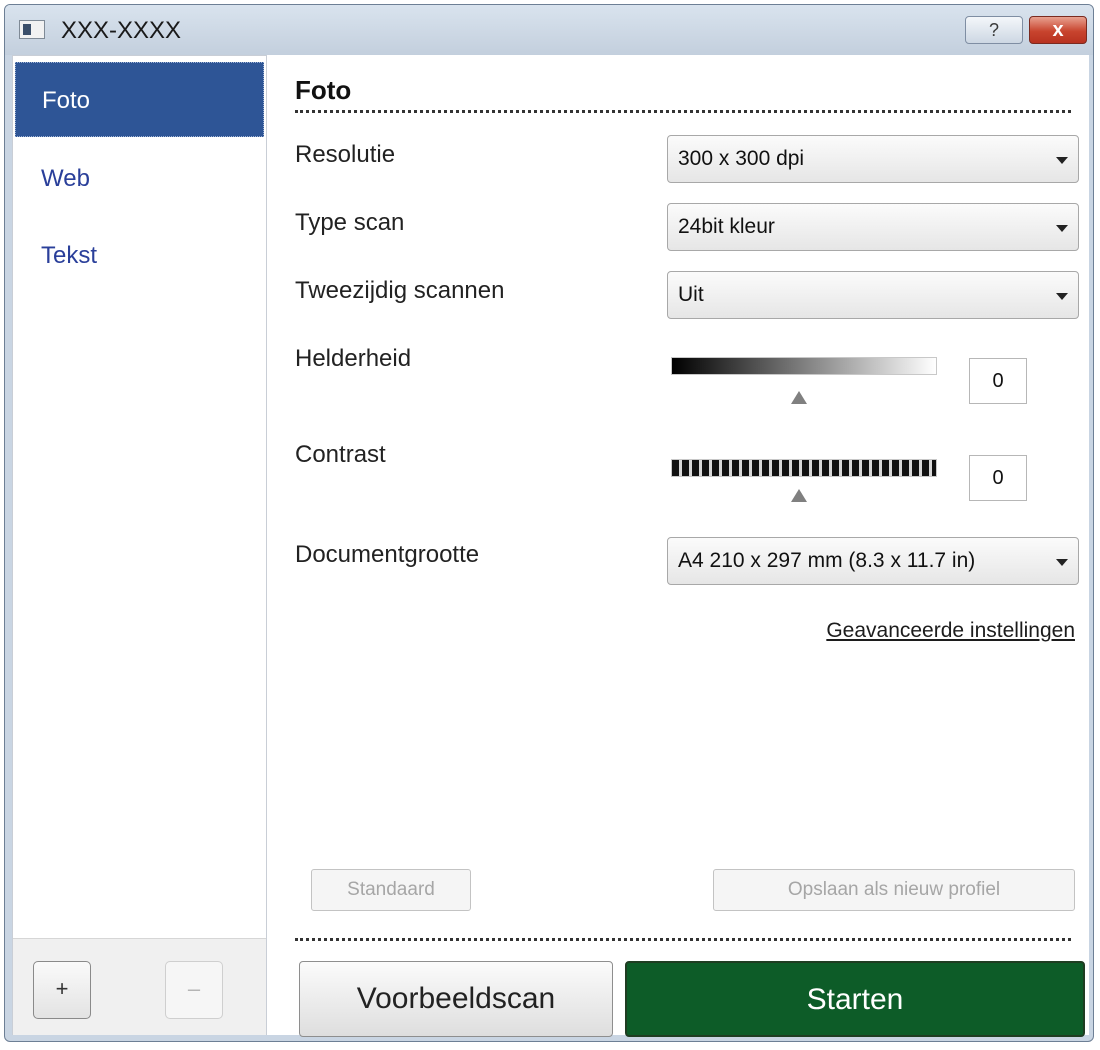 The width and height of the screenshot is (1100, 1050). I want to click on window-title: XXX-XXXX, so click(121, 30).